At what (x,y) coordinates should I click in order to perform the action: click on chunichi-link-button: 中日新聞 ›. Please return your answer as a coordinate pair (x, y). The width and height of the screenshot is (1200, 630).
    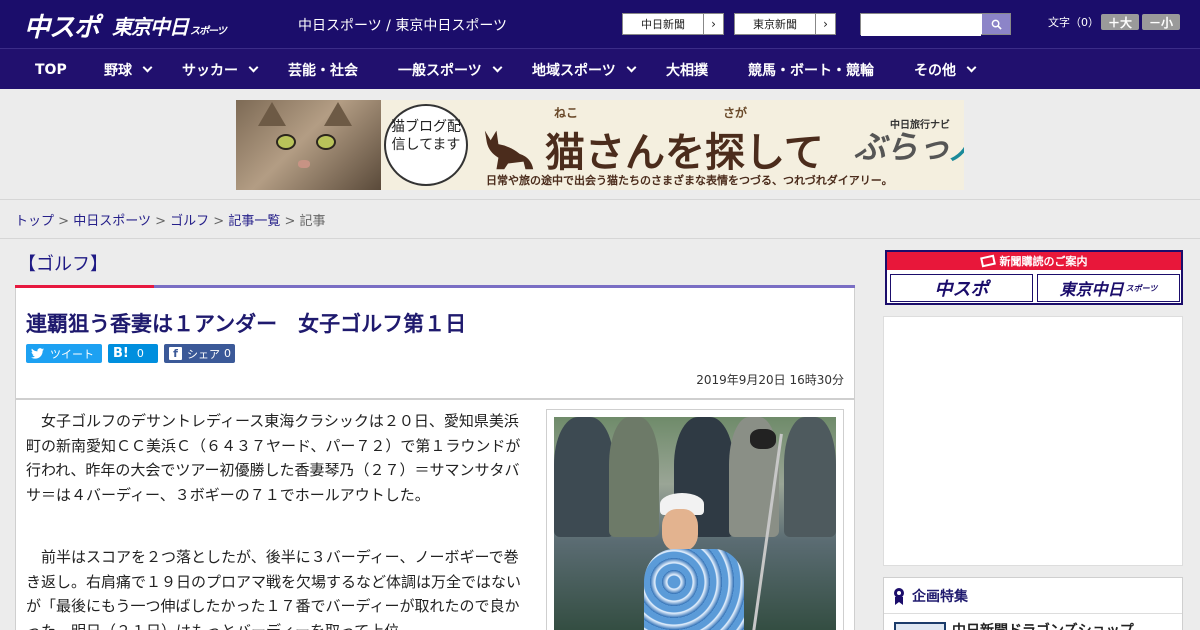
    Looking at the image, I should click on (673, 24).